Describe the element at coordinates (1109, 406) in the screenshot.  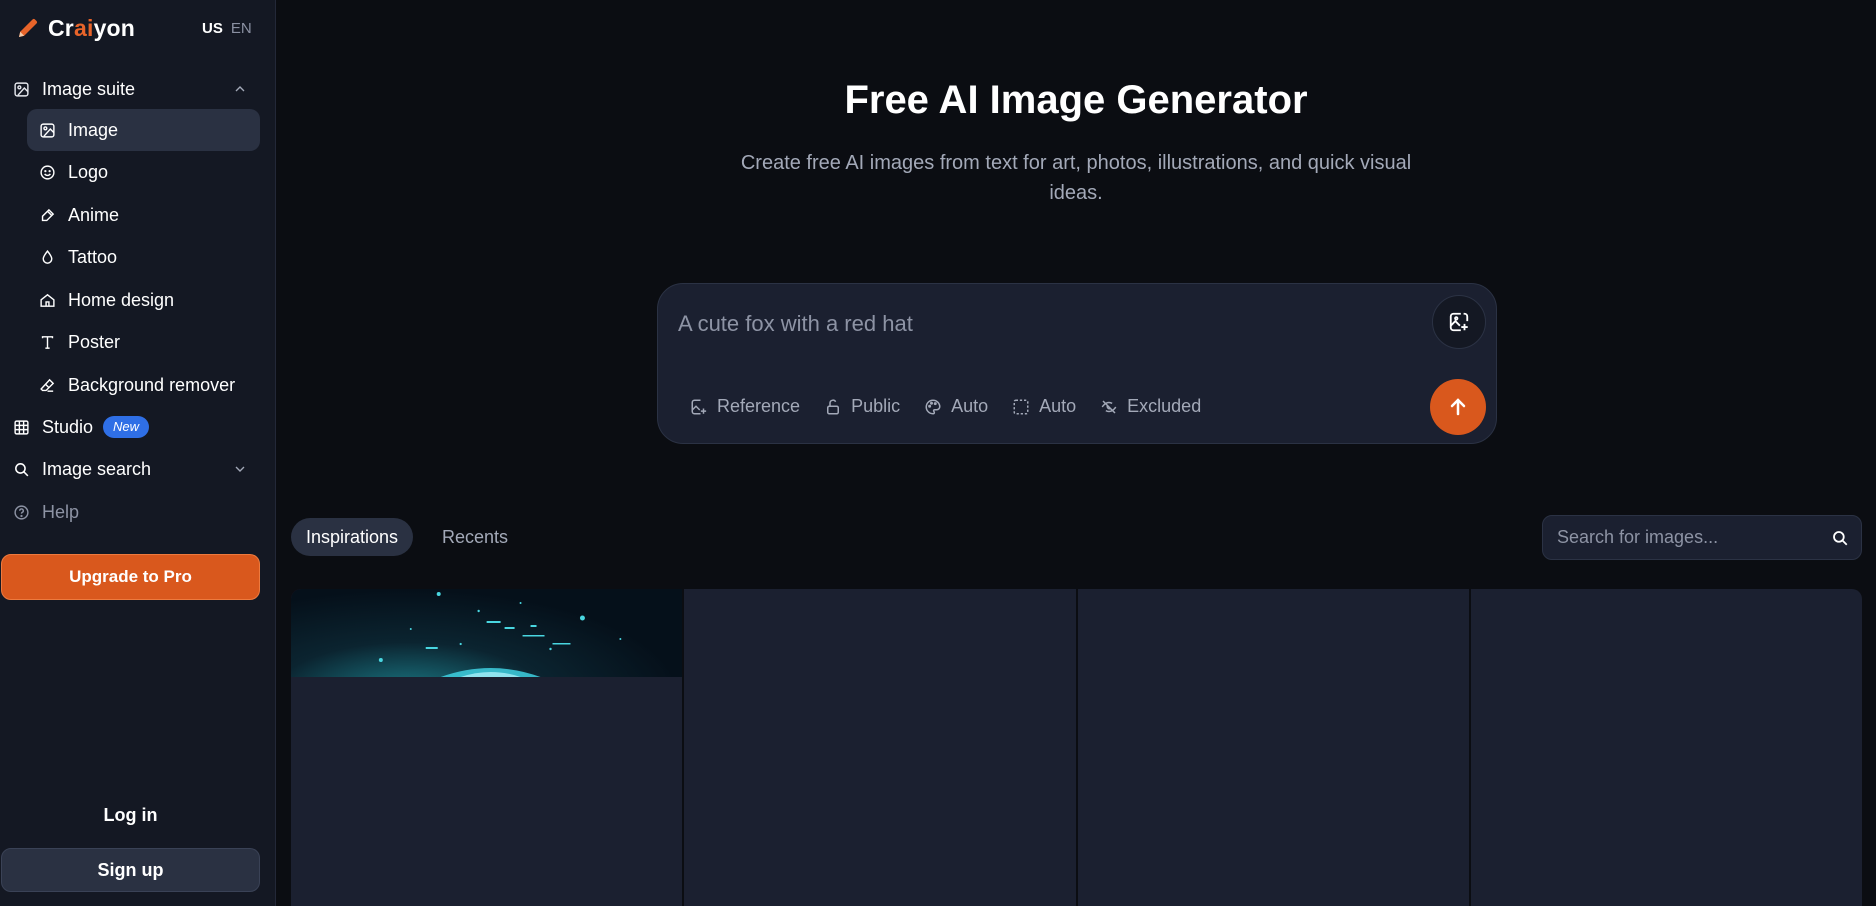
I see `eye-off-icon` at that location.